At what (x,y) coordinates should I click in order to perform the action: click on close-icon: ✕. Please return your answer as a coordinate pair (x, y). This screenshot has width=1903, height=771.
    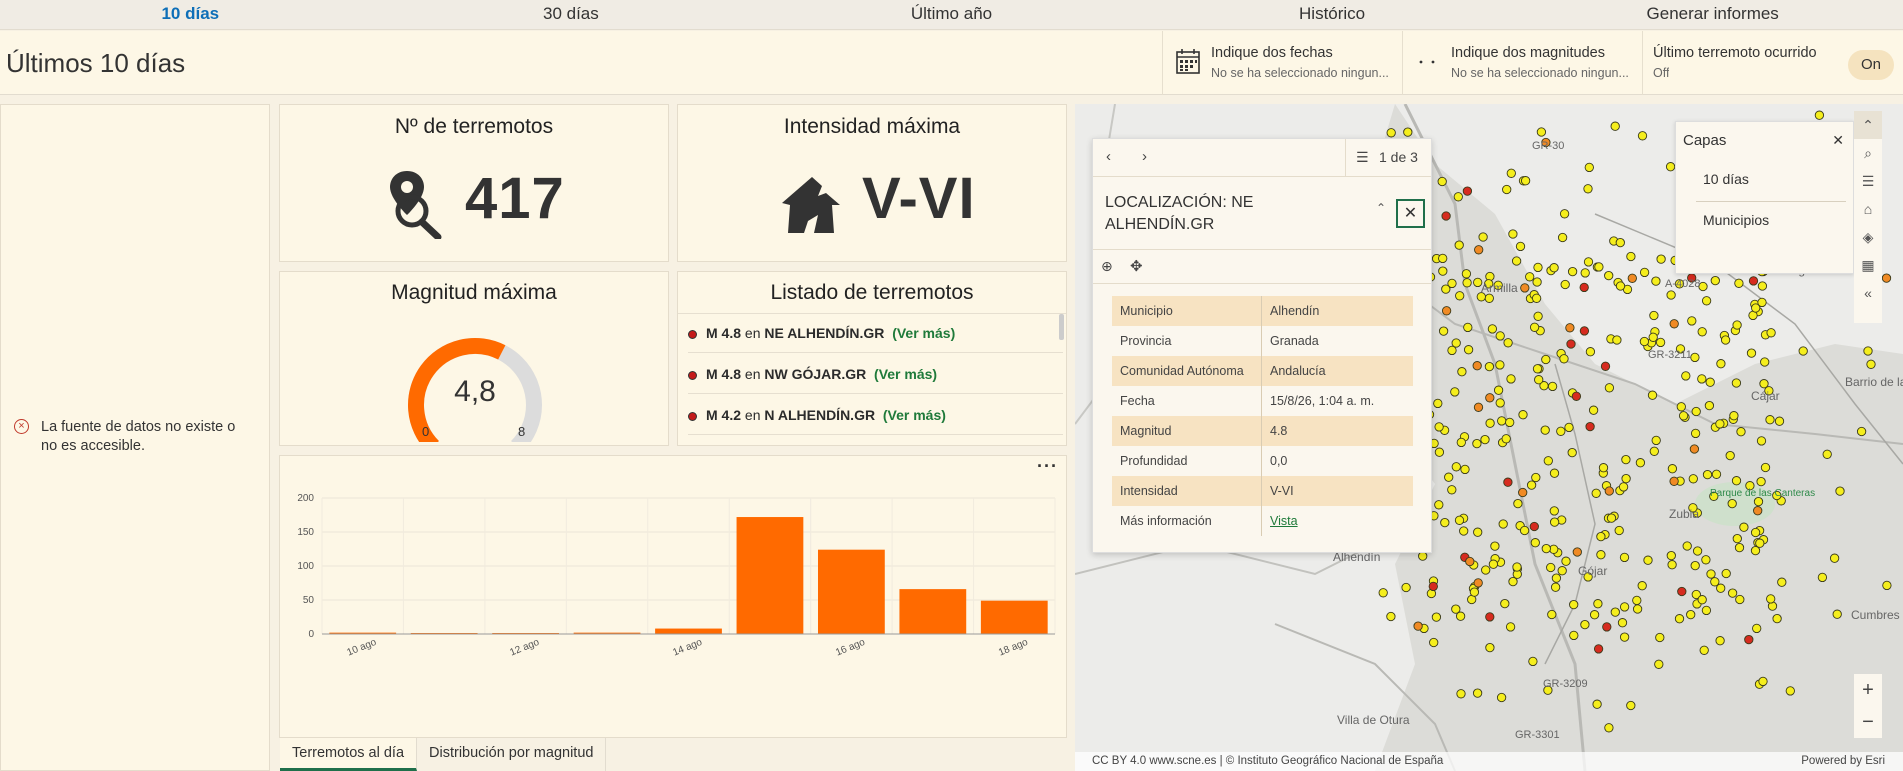
    Looking at the image, I should click on (1838, 140).